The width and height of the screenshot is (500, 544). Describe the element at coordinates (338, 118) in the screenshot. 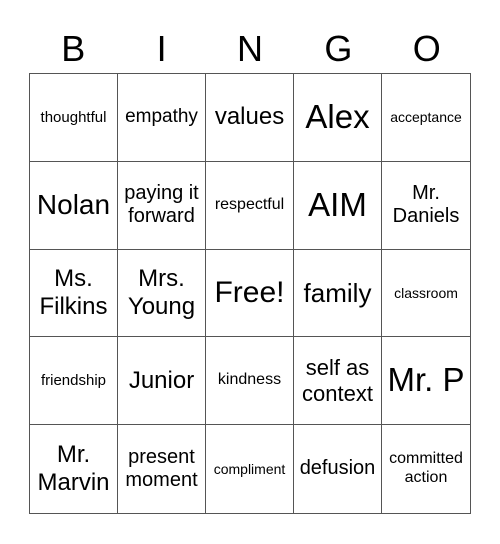

I see `bingo-cell: Alex` at that location.